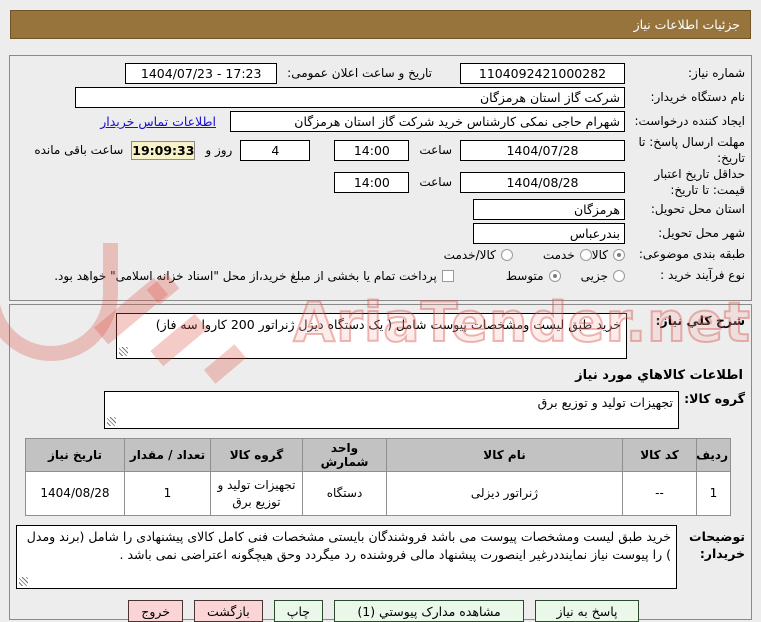 The image size is (761, 622). Describe the element at coordinates (344, 455) in the screenshot. I see `col-unit: واحد شمارش` at that location.